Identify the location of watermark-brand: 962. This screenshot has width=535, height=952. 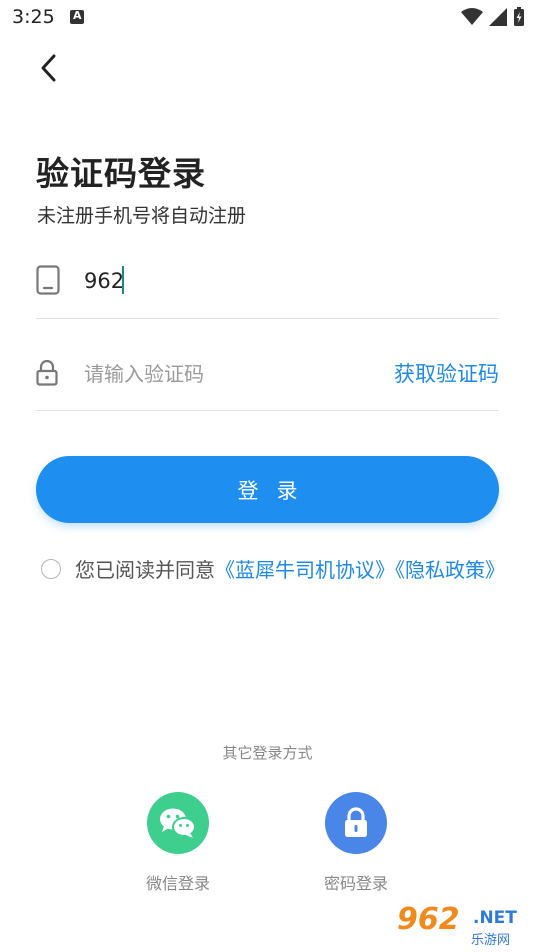
(428, 919).